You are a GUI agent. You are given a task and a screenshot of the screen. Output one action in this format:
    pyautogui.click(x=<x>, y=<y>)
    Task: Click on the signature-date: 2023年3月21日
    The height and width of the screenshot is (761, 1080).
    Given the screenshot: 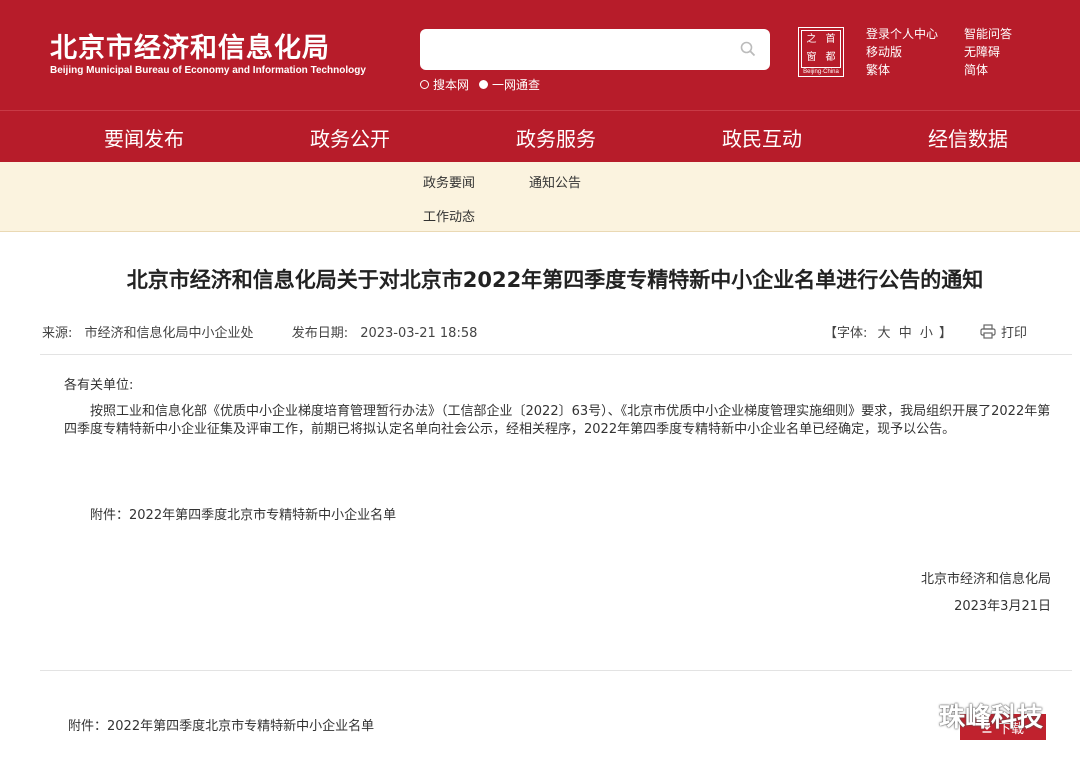 What is the action you would take?
    pyautogui.click(x=1002, y=606)
    